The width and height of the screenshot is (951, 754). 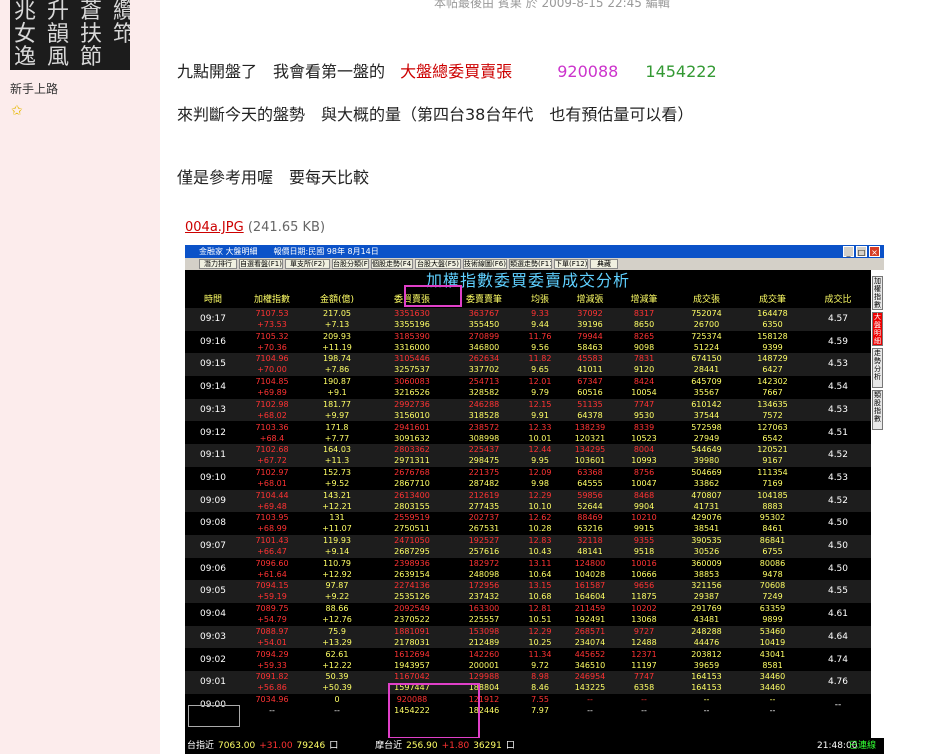 I want to click on cell-value: 2274136, so click(x=412, y=586).